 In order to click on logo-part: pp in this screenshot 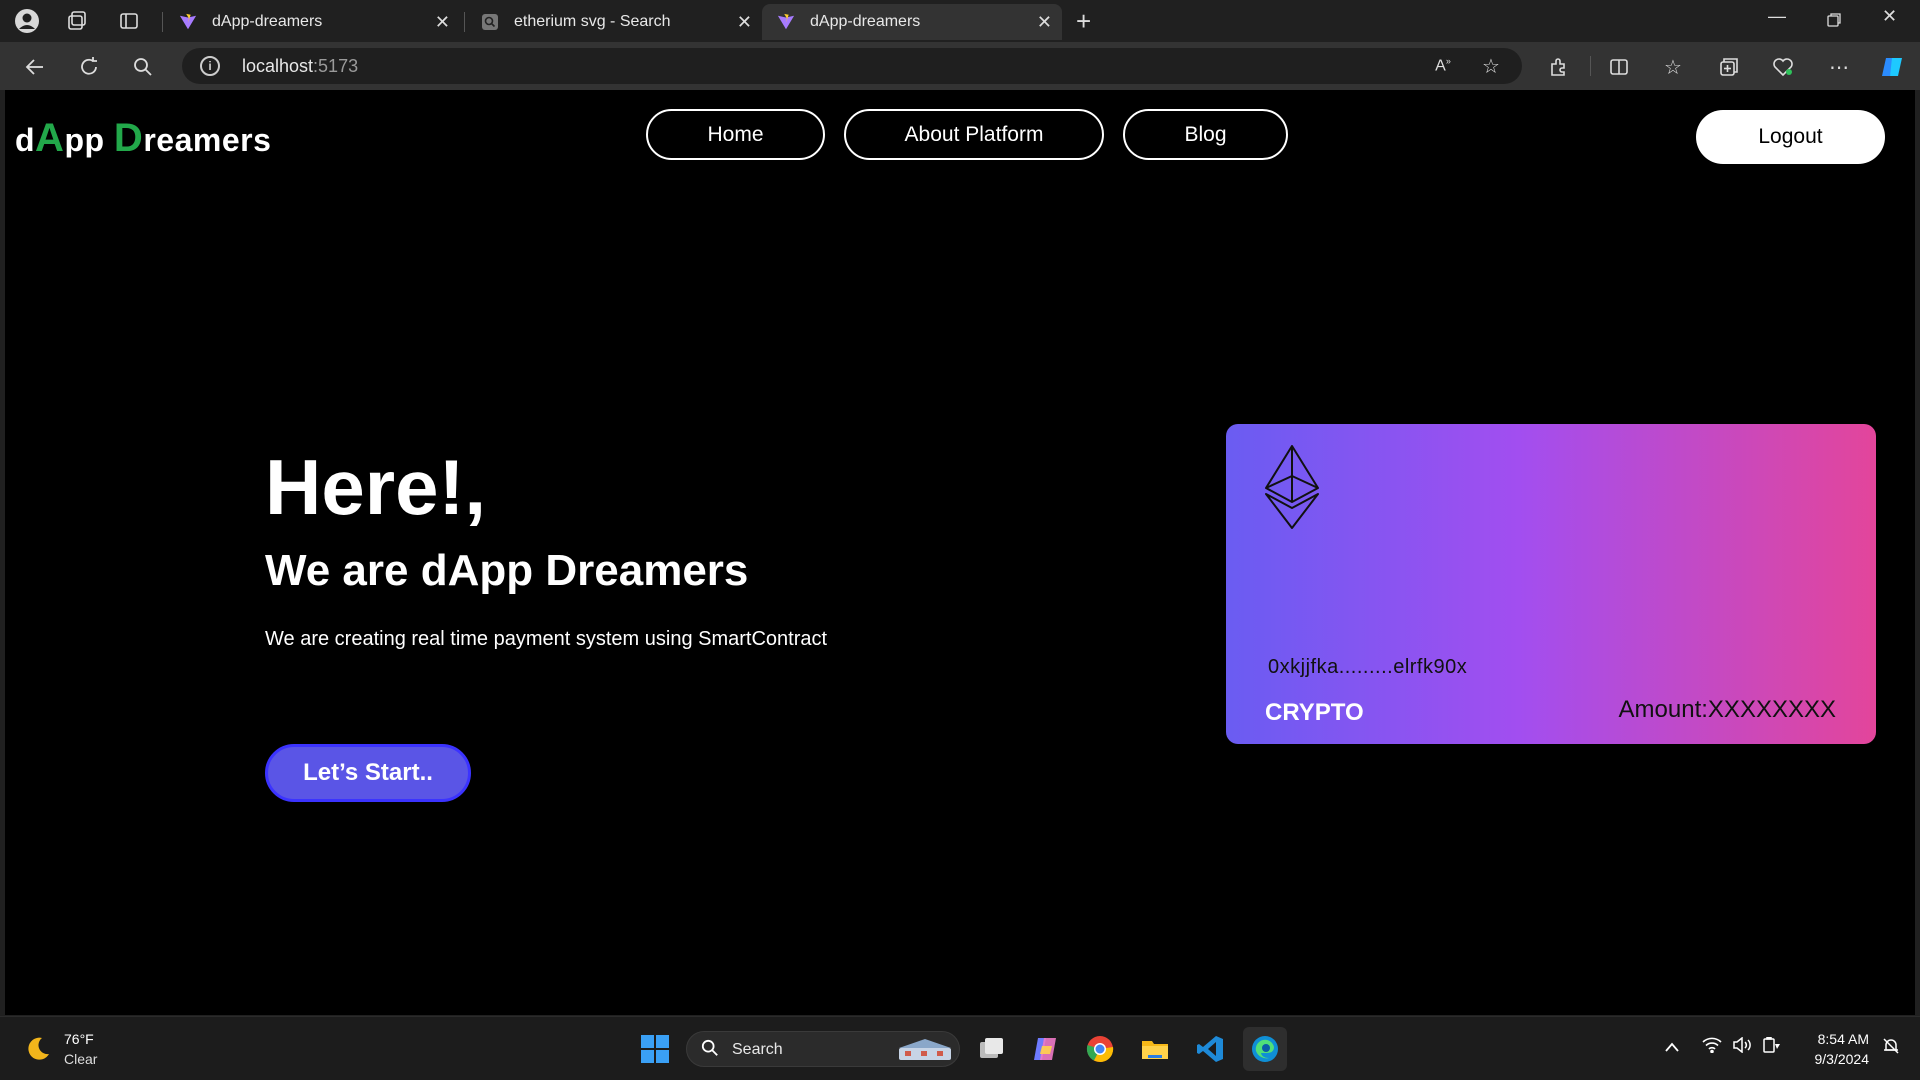, I will do `click(89, 140)`.